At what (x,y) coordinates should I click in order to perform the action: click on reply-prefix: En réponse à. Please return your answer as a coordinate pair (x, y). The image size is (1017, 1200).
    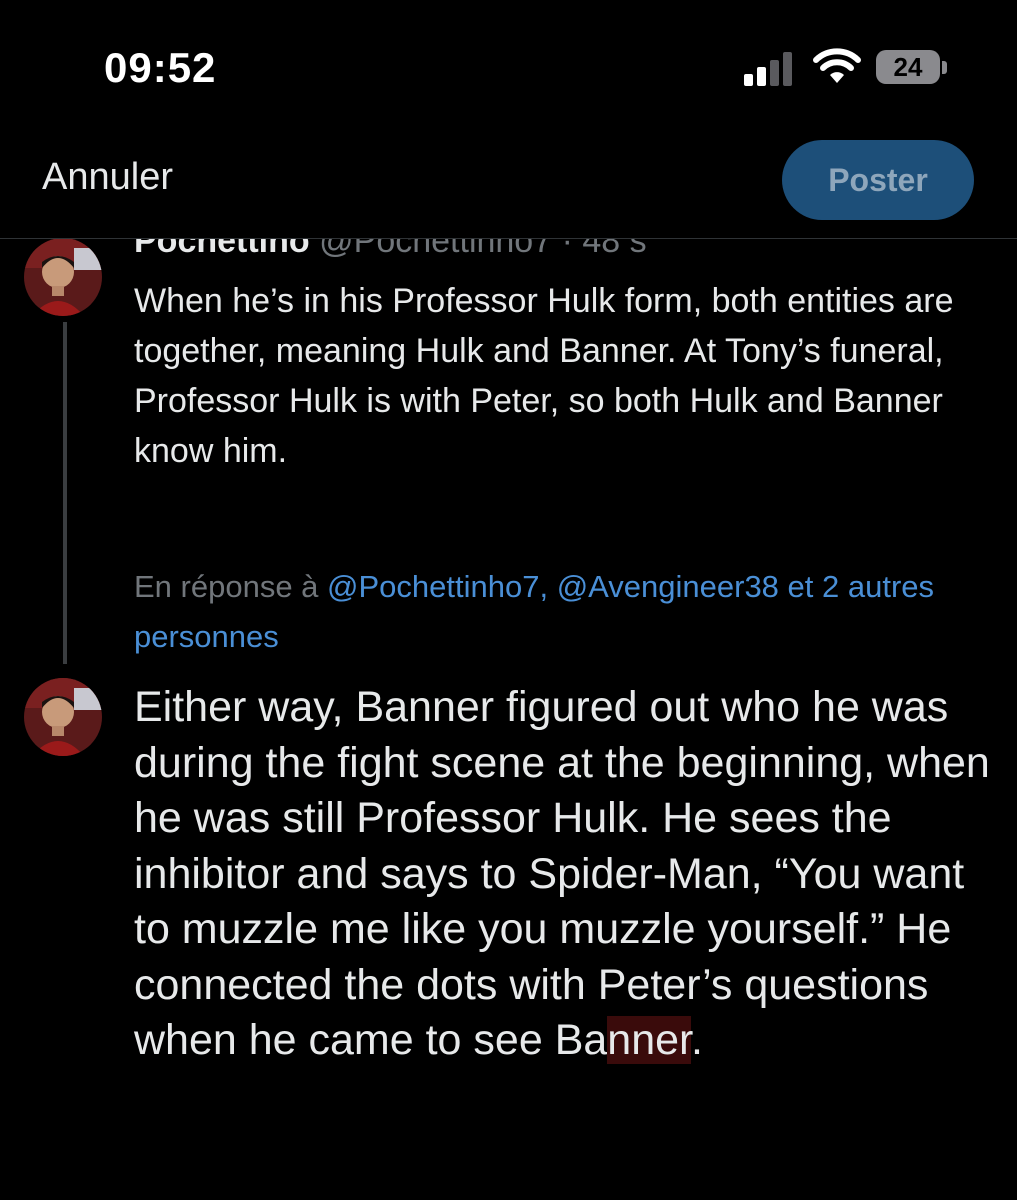
    Looking at the image, I should click on (231, 586).